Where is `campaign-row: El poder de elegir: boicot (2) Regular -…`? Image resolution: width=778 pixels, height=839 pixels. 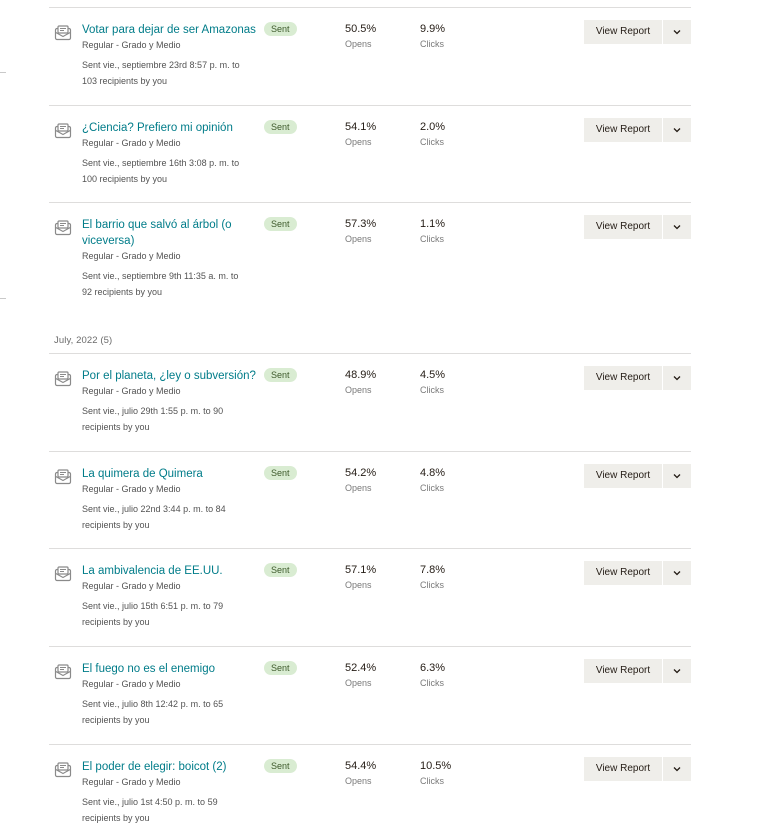 campaign-row: El poder de elegir: boicot (2) Regular -… is located at coordinates (370, 791).